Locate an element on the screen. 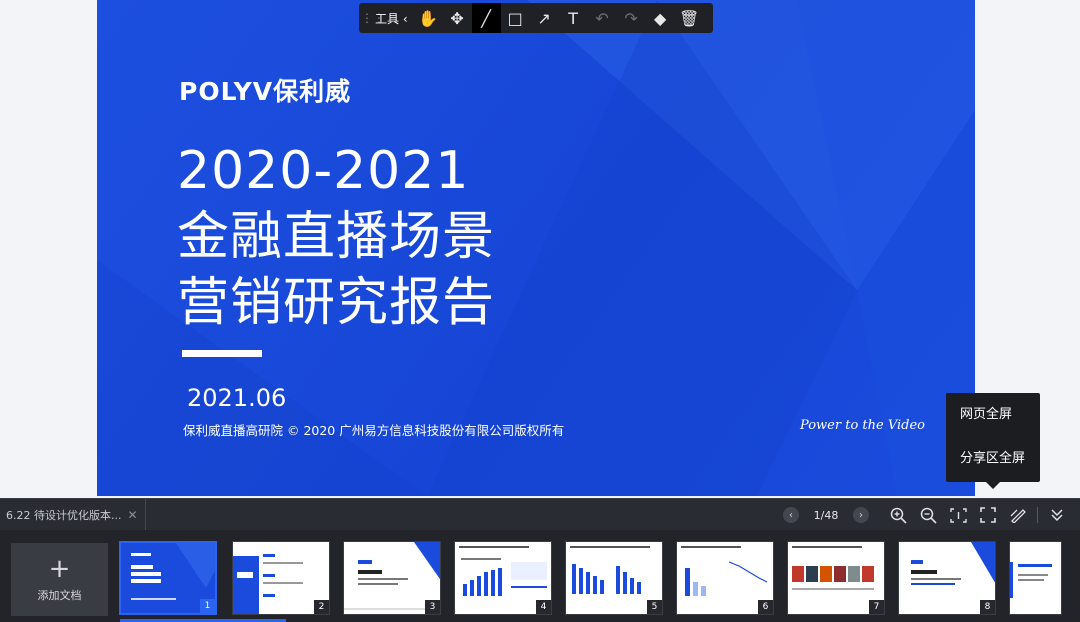  slide-thumbnail: 1 is located at coordinates (168, 578).